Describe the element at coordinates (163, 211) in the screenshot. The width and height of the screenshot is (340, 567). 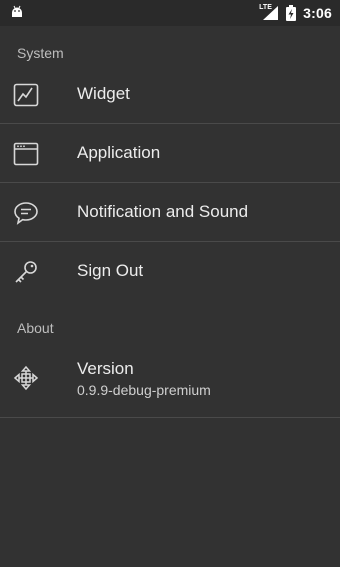
I see `item-label-notification-and-sound: Notification and Sound` at that location.